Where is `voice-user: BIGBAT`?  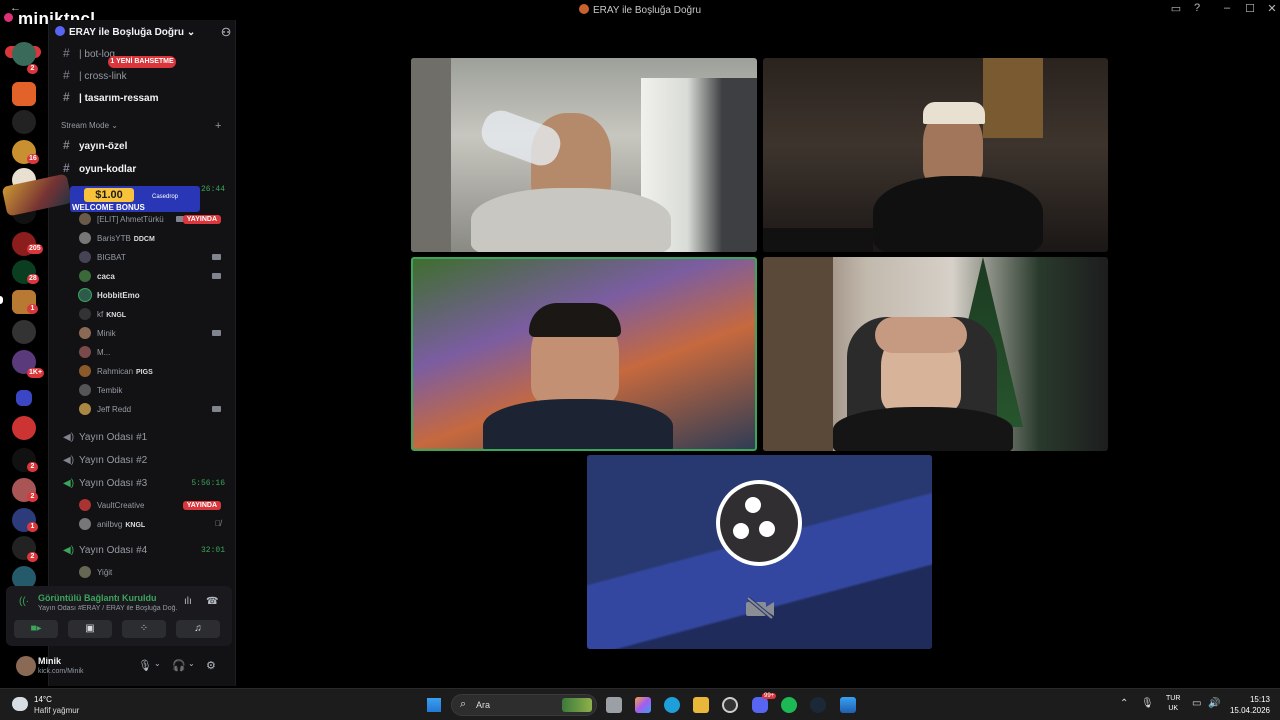
voice-user: BIGBAT is located at coordinates (155, 259).